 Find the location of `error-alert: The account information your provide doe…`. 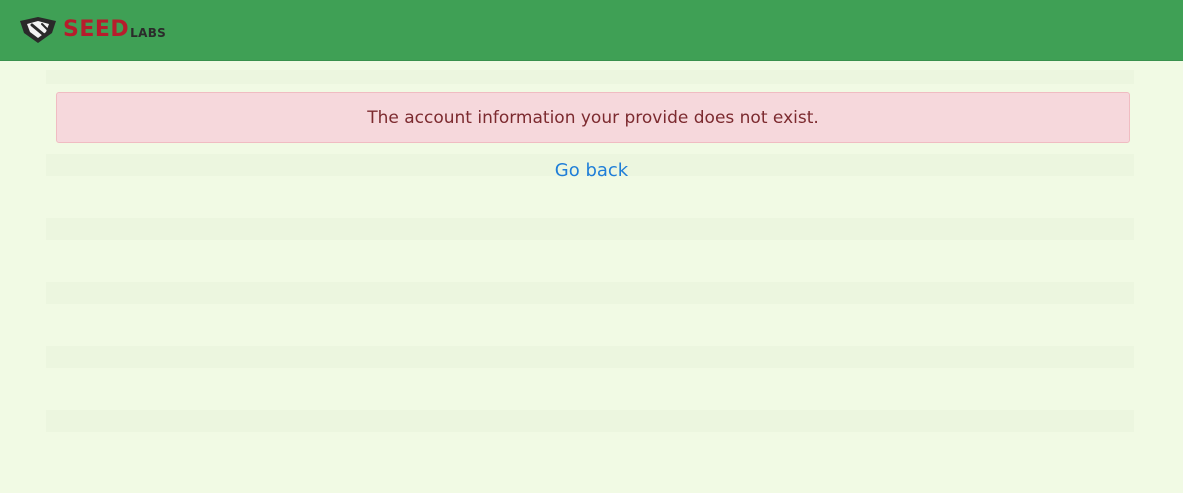

error-alert: The account information your provide doe… is located at coordinates (593, 117).